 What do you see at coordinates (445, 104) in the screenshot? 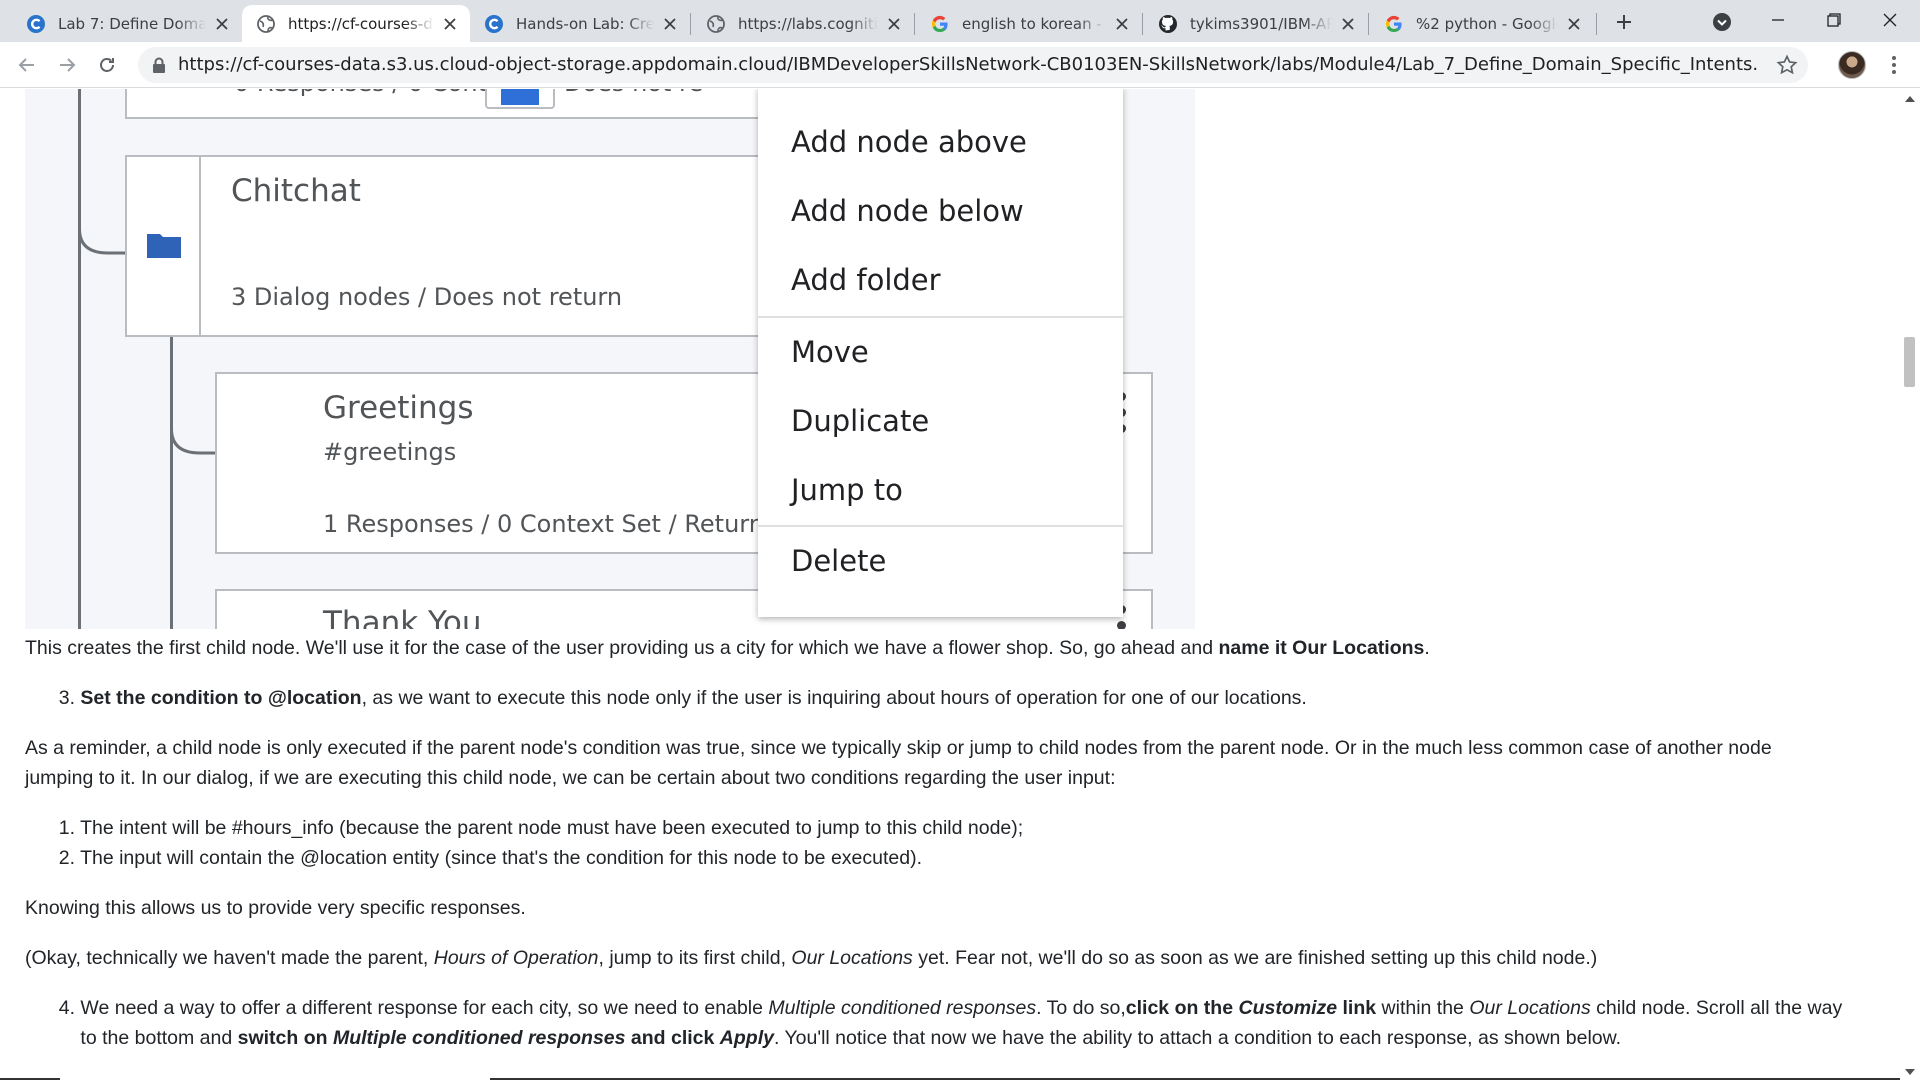
I see `dialog-node-card: 0 Responses / 0 Conte Does not re` at bounding box center [445, 104].